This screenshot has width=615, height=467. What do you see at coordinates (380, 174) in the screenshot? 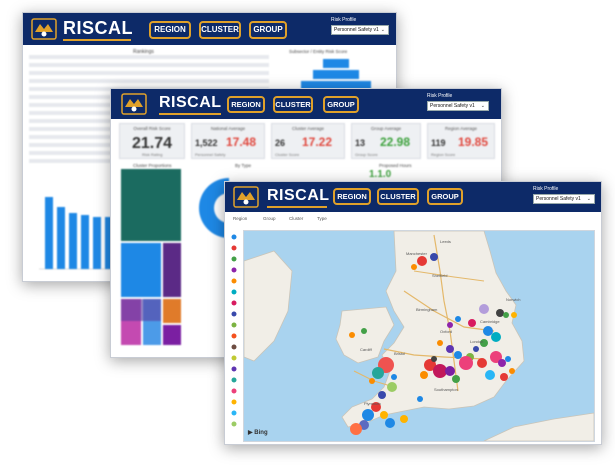
I see `proposed-value: 1.1.0` at bounding box center [380, 174].